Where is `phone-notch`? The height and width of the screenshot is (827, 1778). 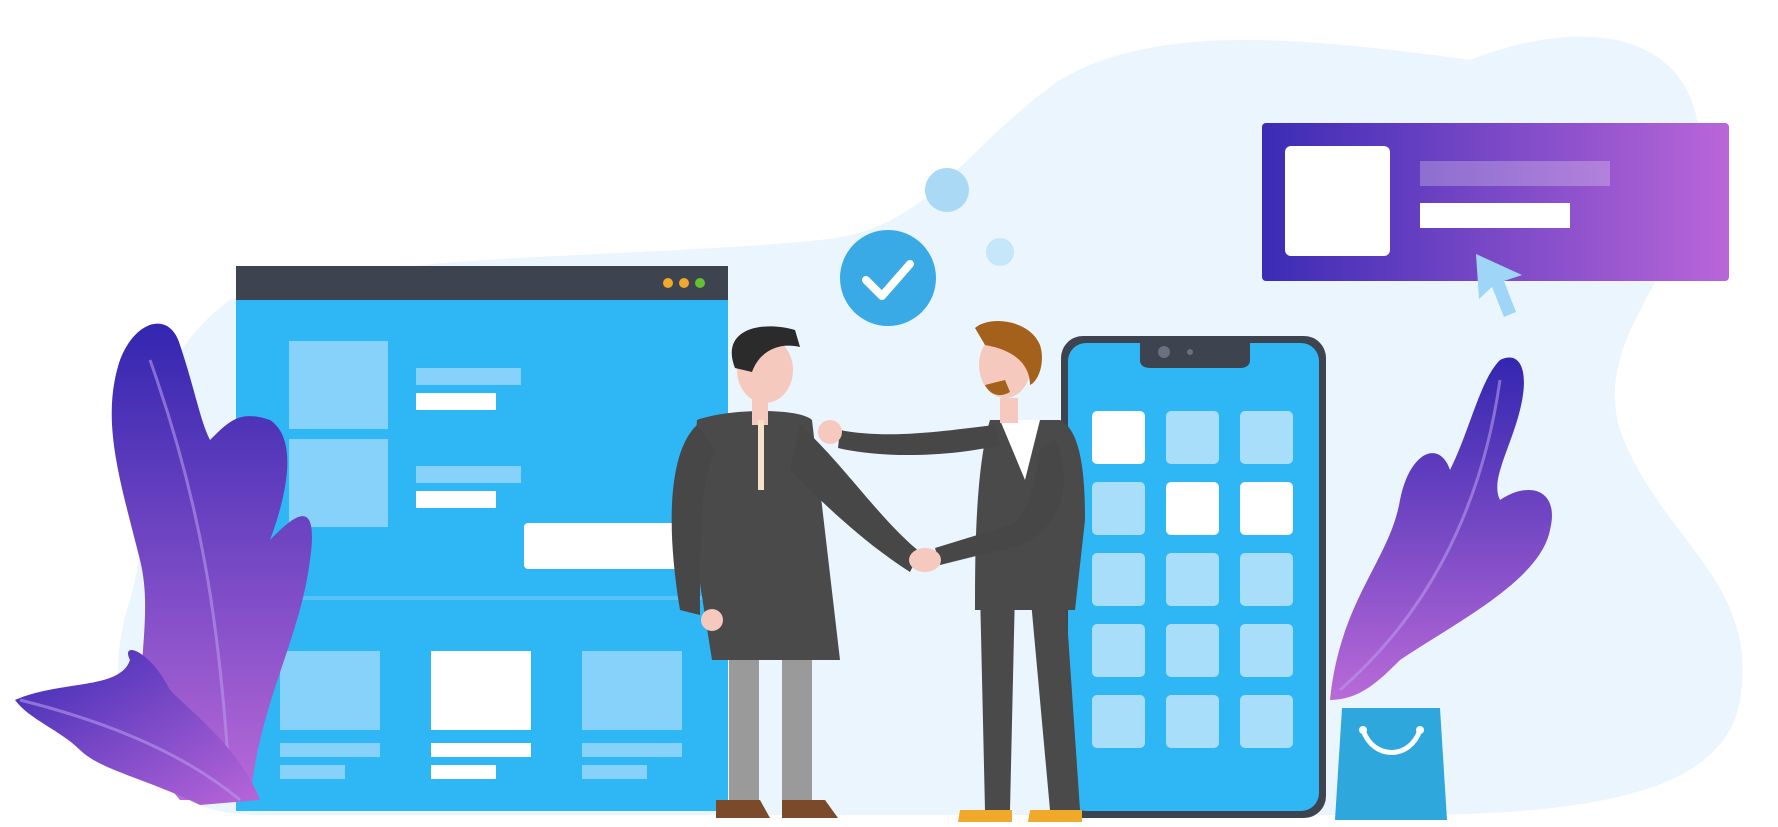
phone-notch is located at coordinates (1195, 355).